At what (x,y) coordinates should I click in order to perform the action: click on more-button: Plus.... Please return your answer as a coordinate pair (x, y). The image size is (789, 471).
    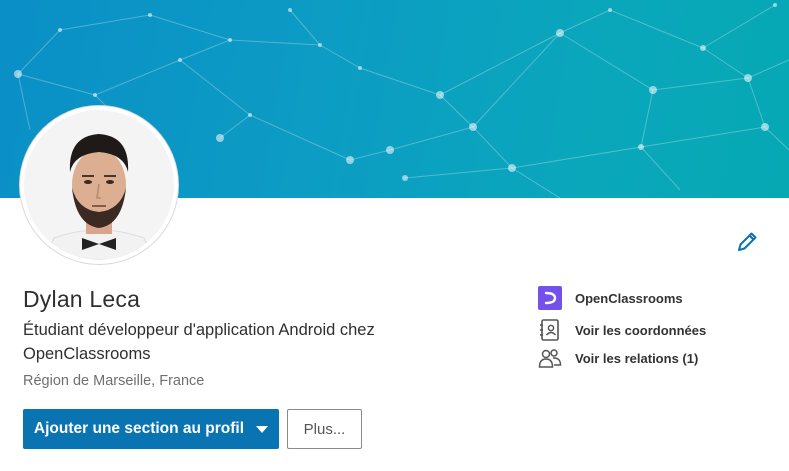
    Looking at the image, I should click on (324, 429).